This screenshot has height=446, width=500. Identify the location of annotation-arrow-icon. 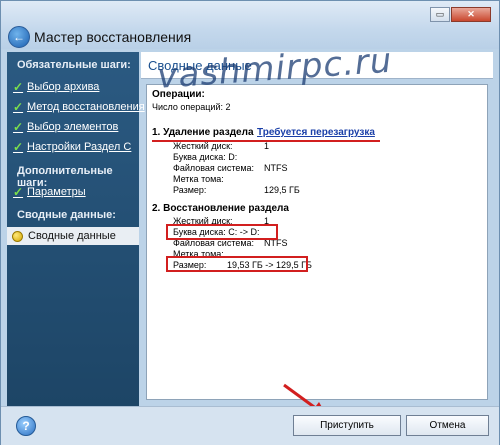
(305, 399).